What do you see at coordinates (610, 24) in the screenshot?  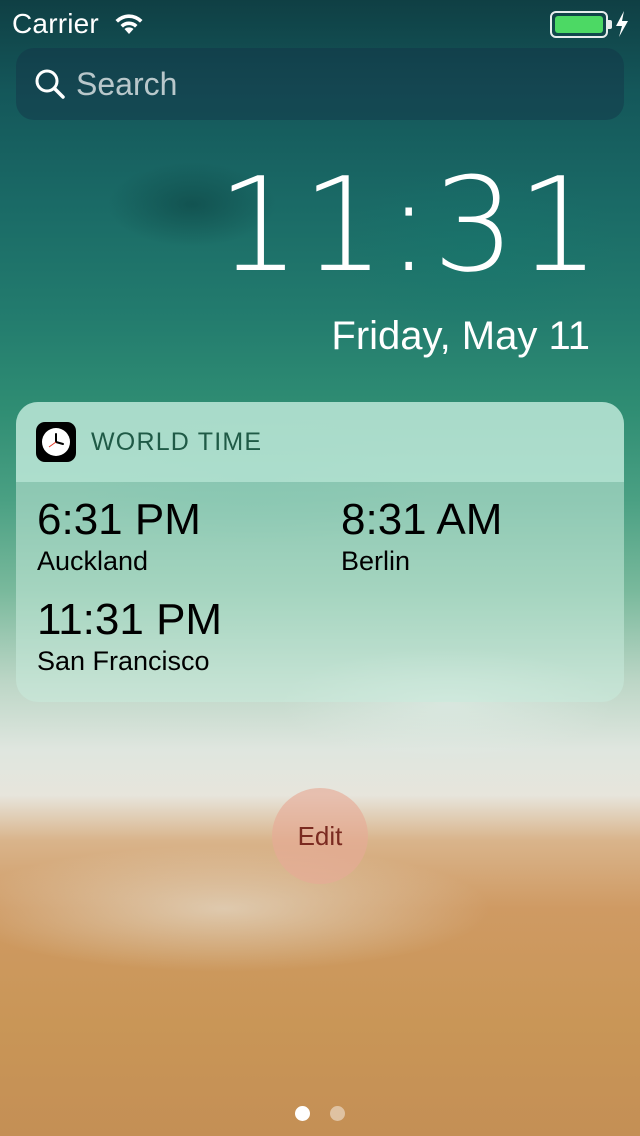 I see `battery-tip` at bounding box center [610, 24].